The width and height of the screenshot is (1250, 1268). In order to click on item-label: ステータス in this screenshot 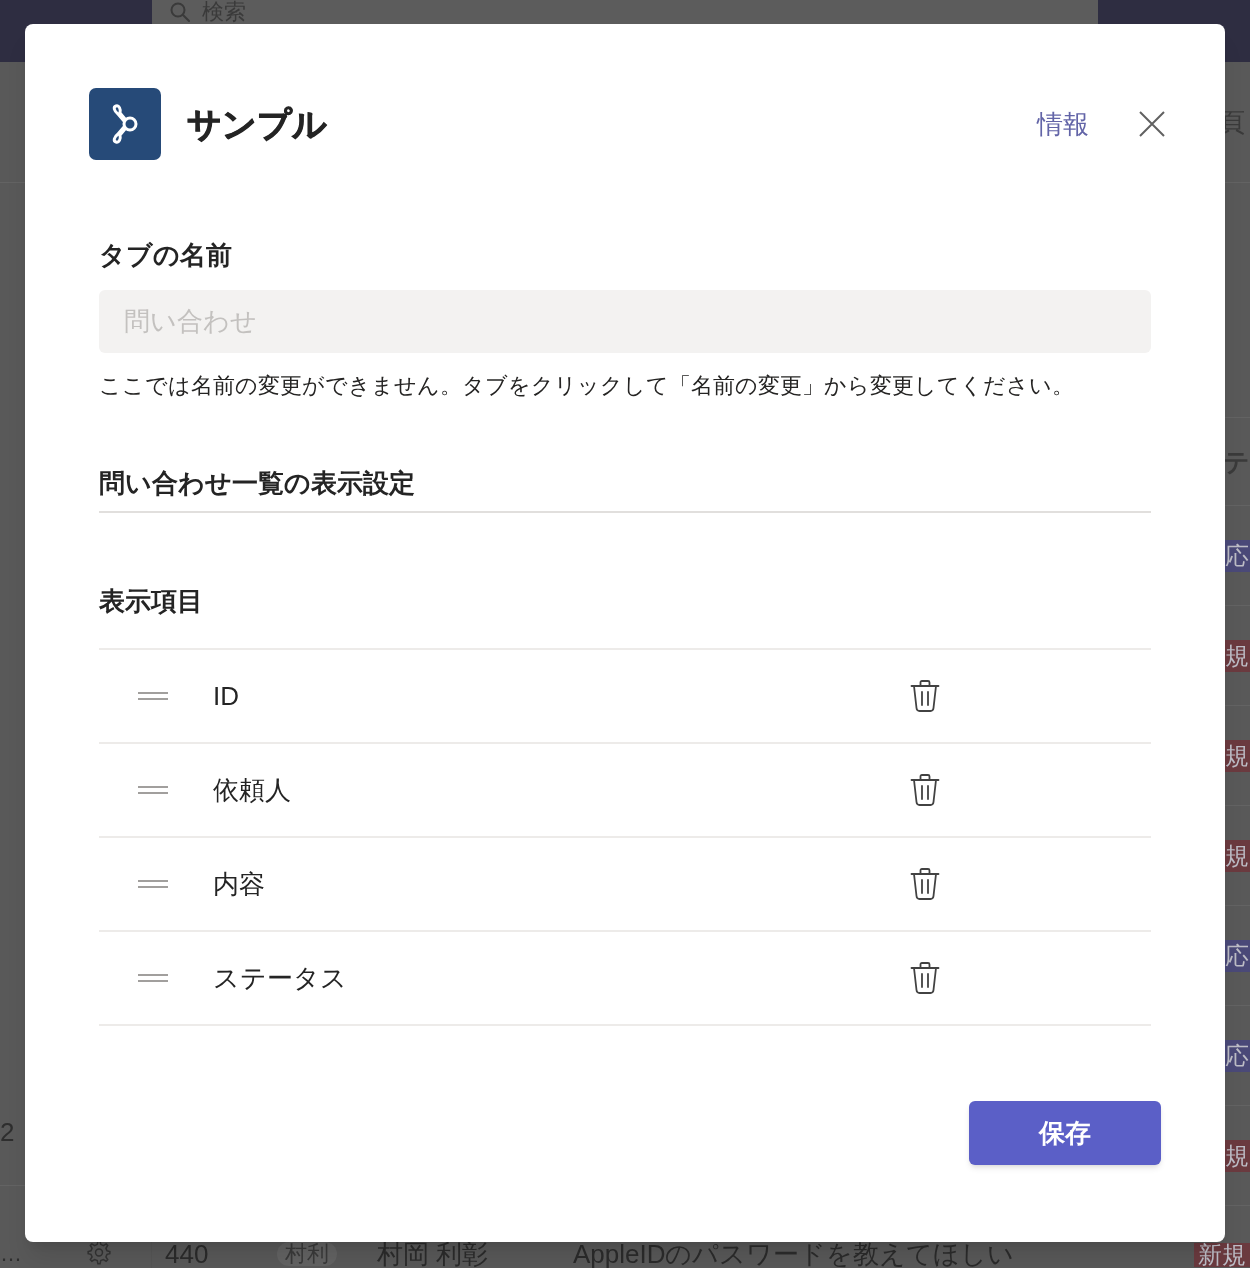, I will do `click(280, 978)`.